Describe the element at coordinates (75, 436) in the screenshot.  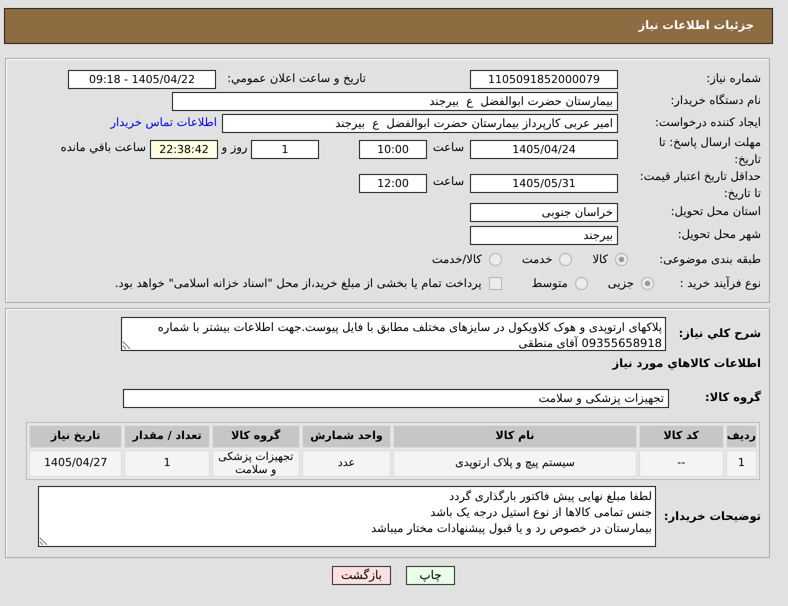
I see `column-header: تاریخ نیاز` at that location.